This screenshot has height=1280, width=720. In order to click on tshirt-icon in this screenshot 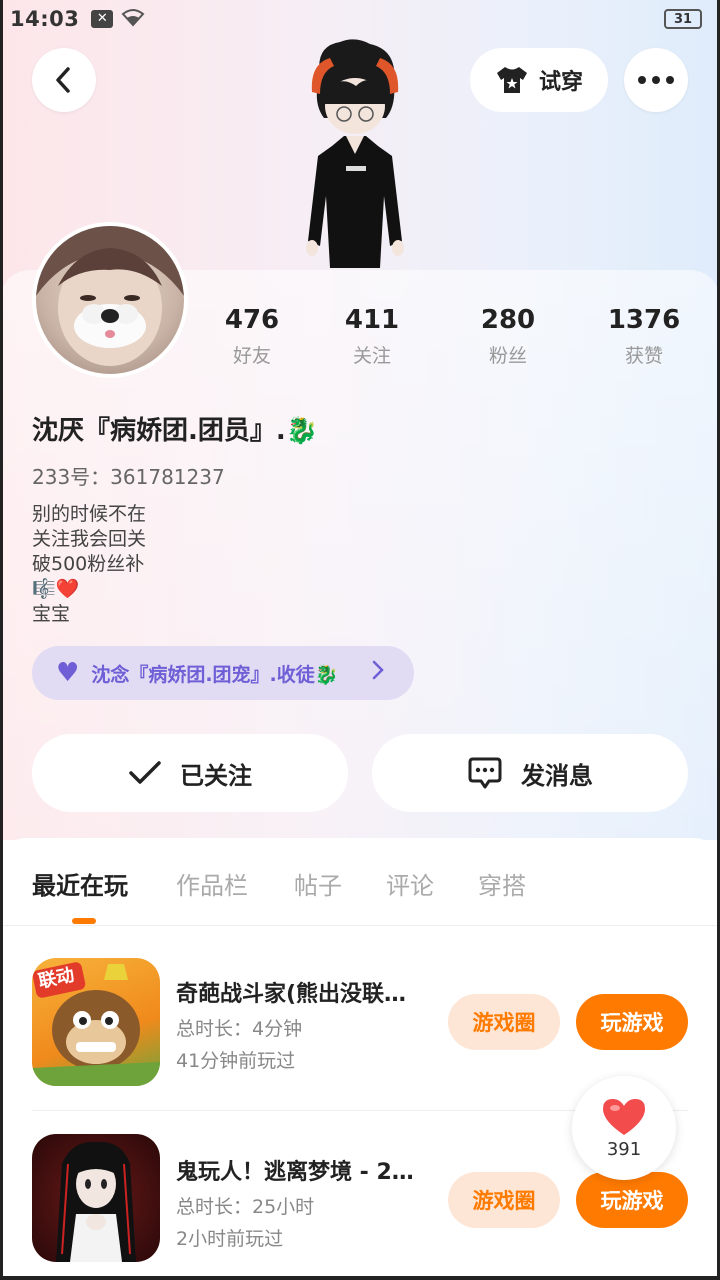, I will do `click(511, 80)`.